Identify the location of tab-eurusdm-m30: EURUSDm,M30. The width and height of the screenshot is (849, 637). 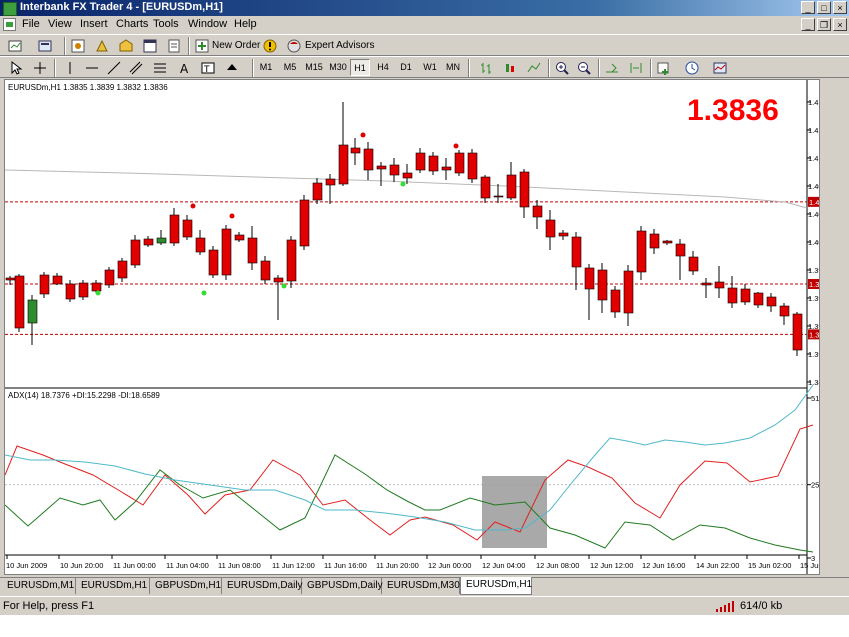
(421, 586).